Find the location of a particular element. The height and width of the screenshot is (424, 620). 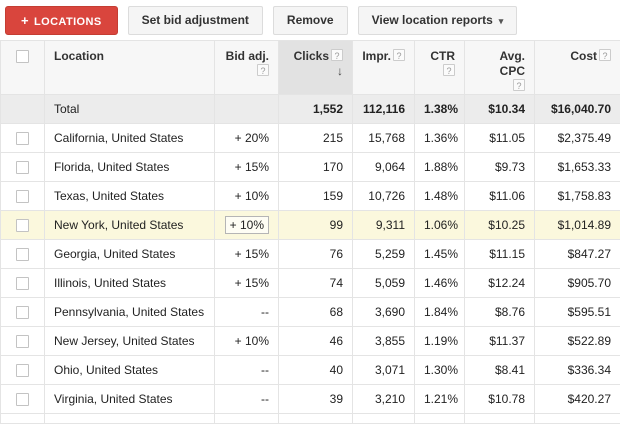

cell-value-location: Georgia, United States is located at coordinates (114, 254).